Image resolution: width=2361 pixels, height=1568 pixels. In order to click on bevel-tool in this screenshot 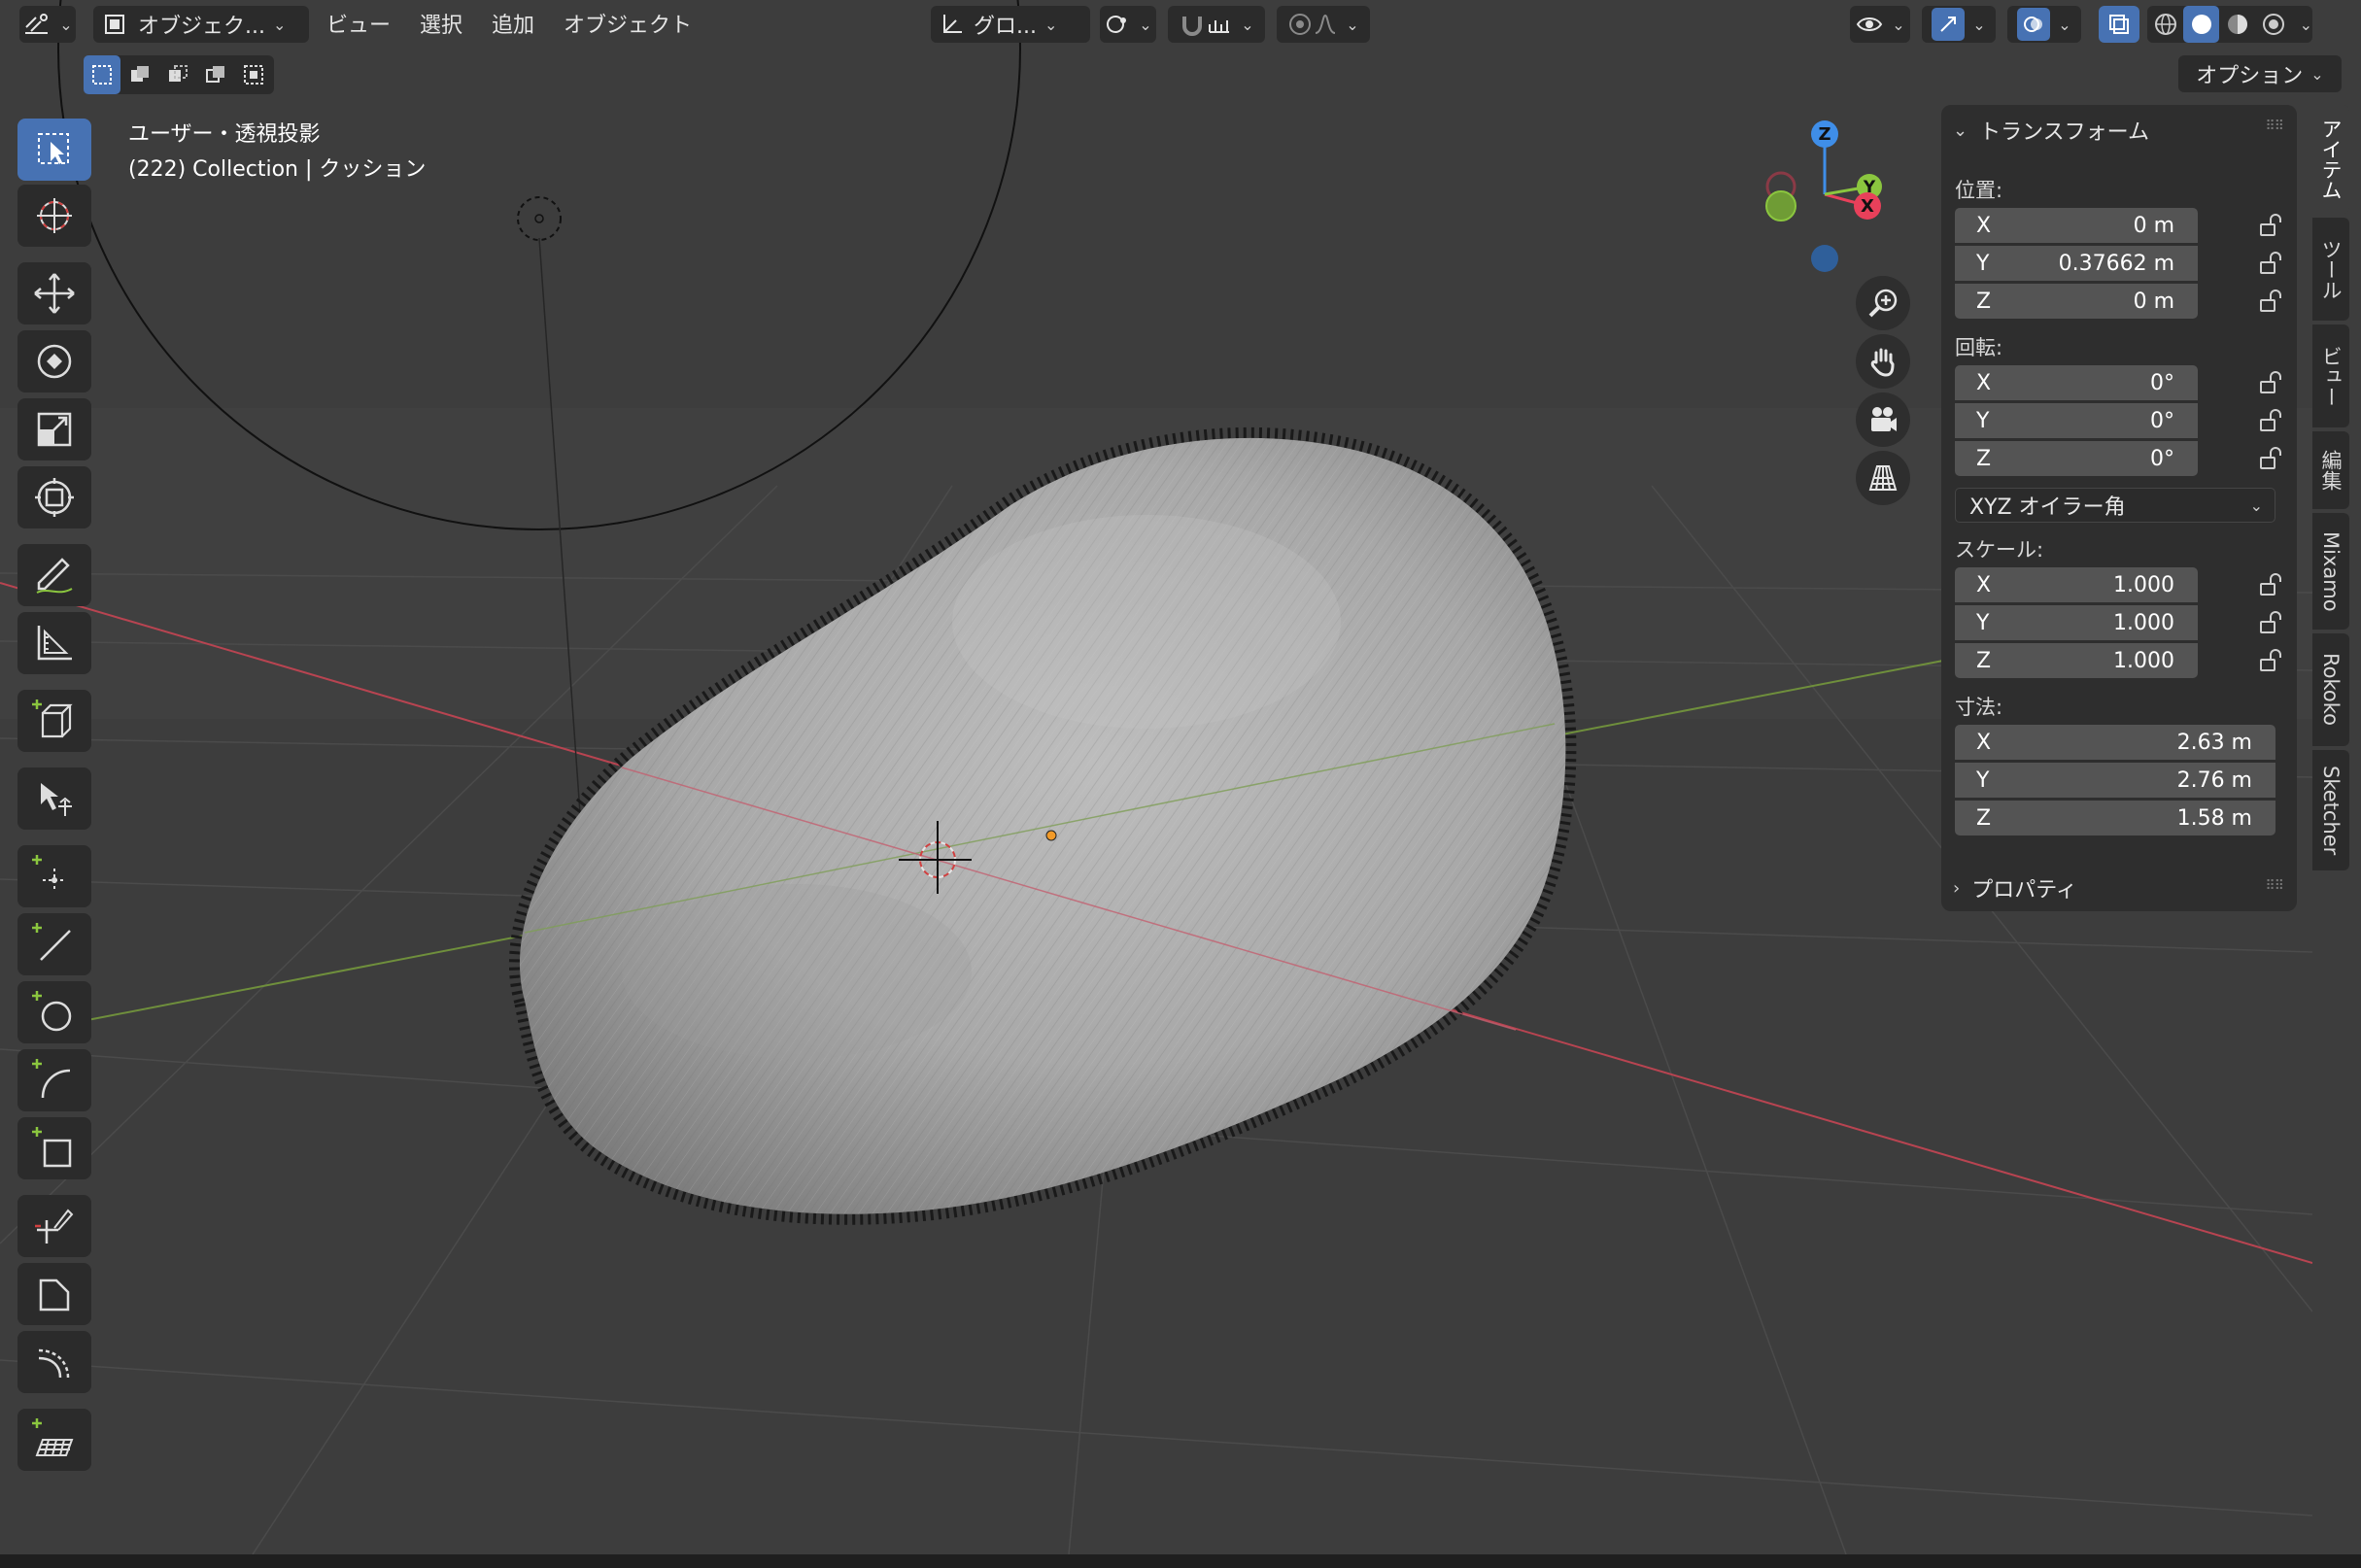, I will do `click(54, 1294)`.